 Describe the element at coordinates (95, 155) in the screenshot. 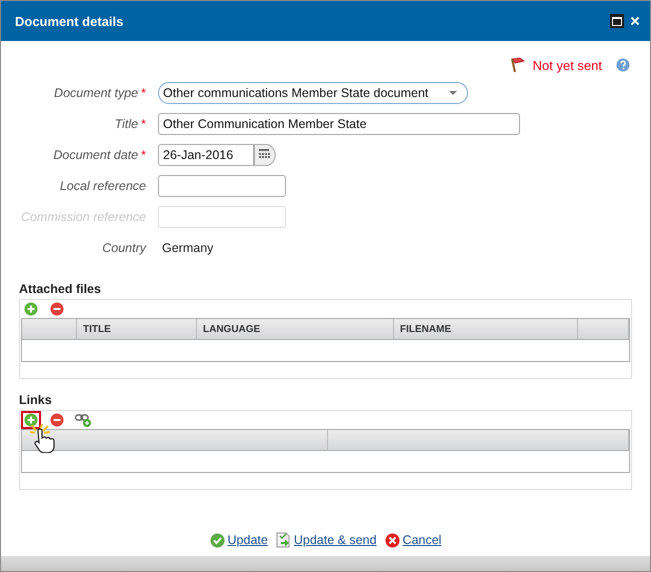

I see `field-label: Document date` at that location.